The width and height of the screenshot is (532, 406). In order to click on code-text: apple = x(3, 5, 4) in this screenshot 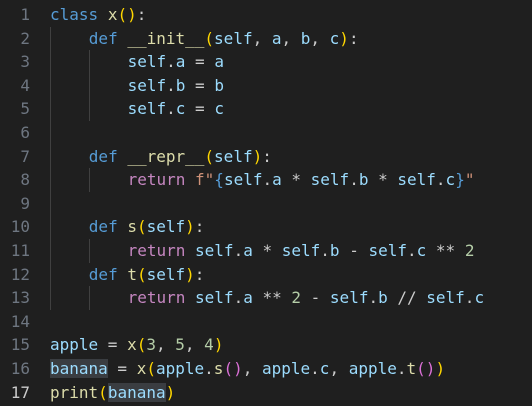, I will do `click(136, 345)`.